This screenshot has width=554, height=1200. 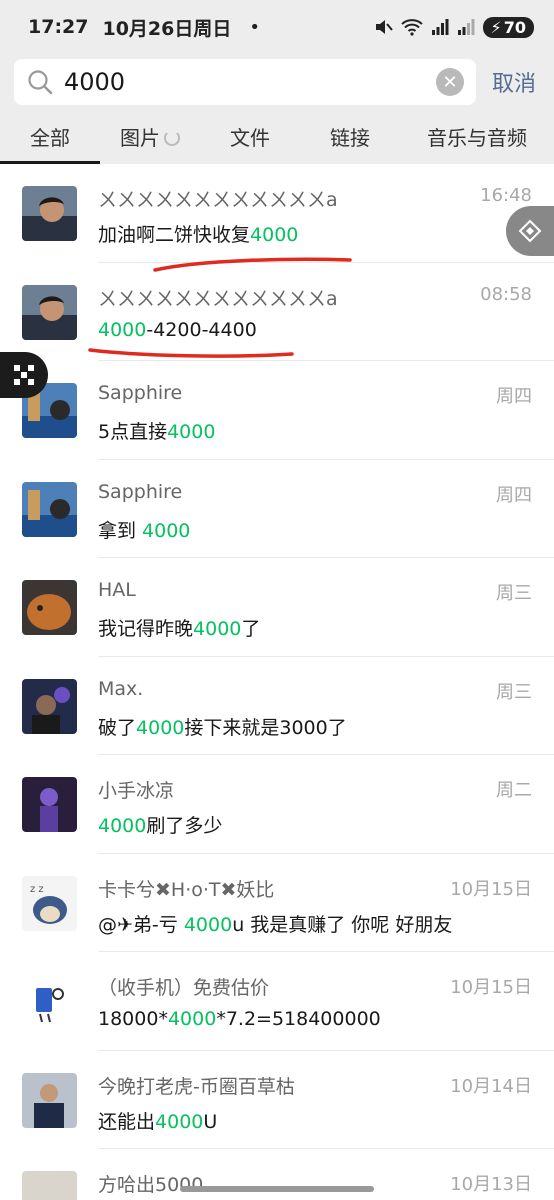 I want to click on tab-files: 文件, so click(x=250, y=138).